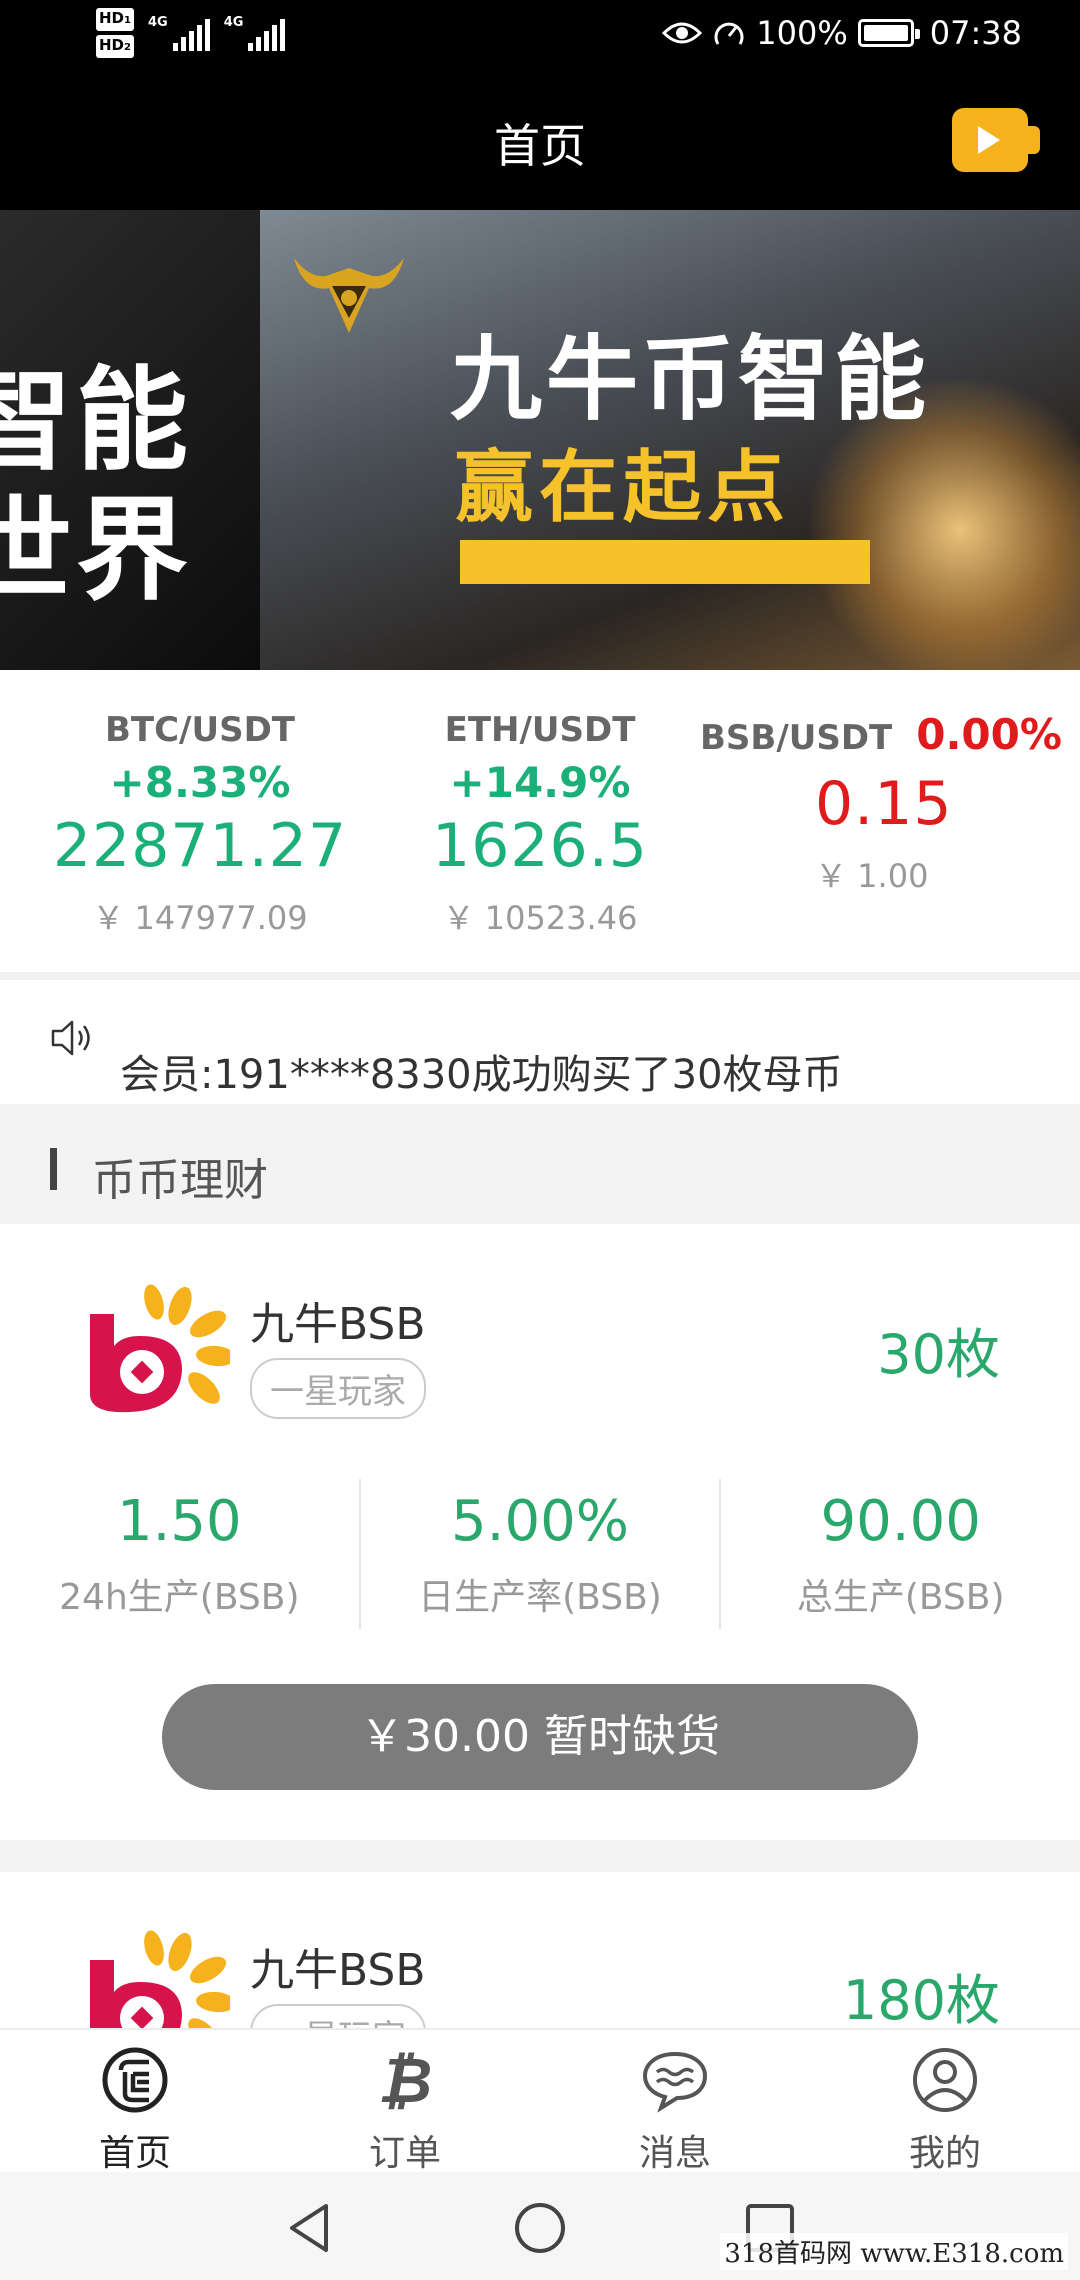 The width and height of the screenshot is (1080, 2280). I want to click on hd2-sub: 2, so click(127, 47).